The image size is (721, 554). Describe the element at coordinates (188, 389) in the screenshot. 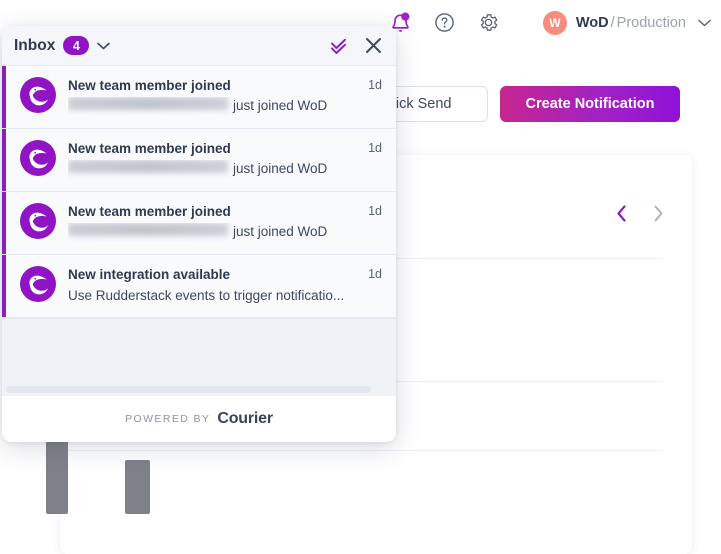

I see `horizontal-scrollbar-thumb` at that location.